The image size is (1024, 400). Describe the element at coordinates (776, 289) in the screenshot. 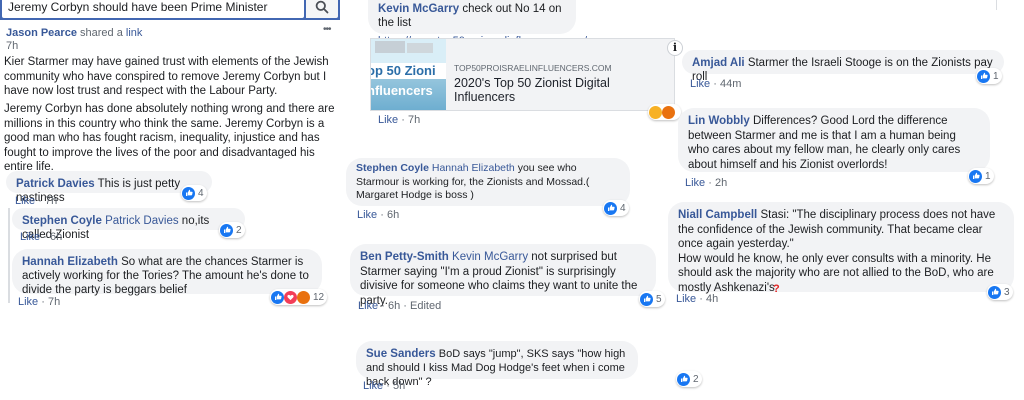

I see `question-mark: ?` at that location.